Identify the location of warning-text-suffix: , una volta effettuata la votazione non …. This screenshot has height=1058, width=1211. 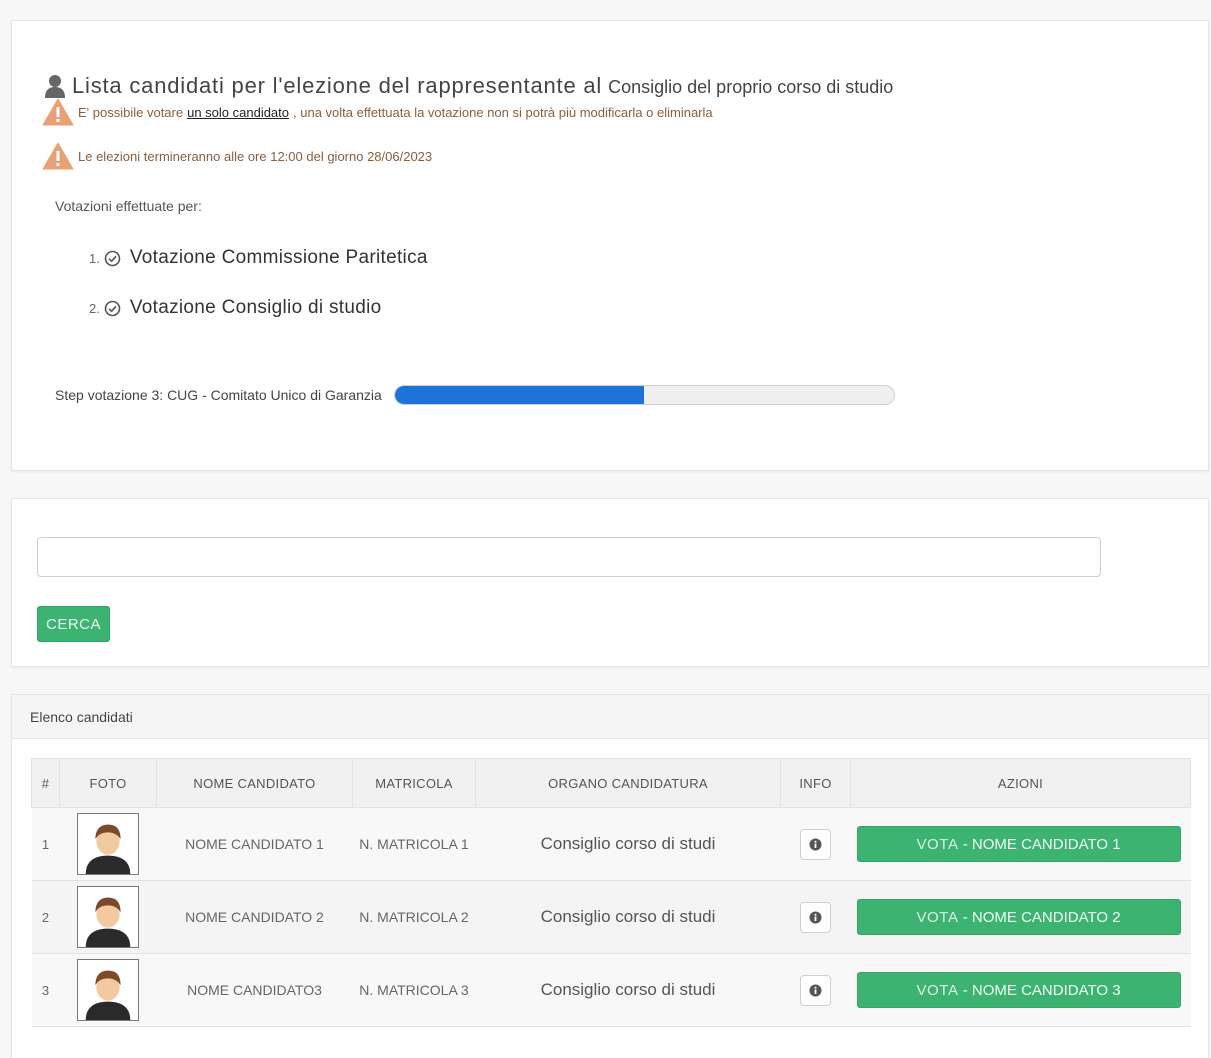
(503, 112).